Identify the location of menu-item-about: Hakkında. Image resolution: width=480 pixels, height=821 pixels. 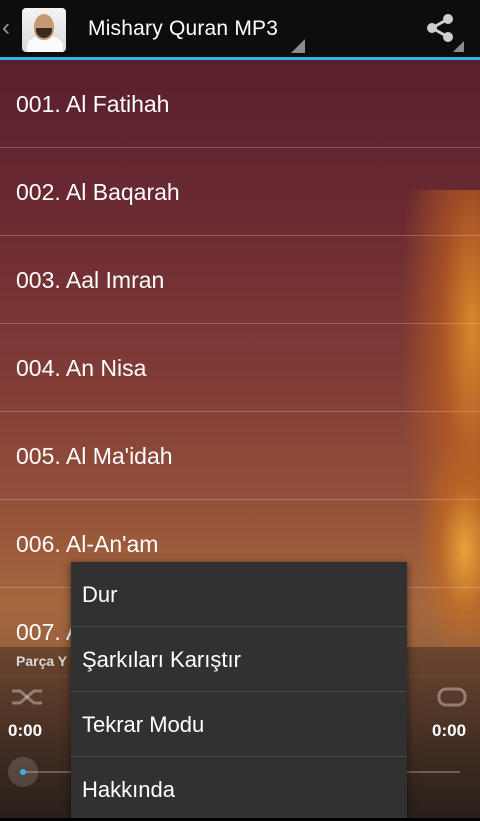
(239, 789).